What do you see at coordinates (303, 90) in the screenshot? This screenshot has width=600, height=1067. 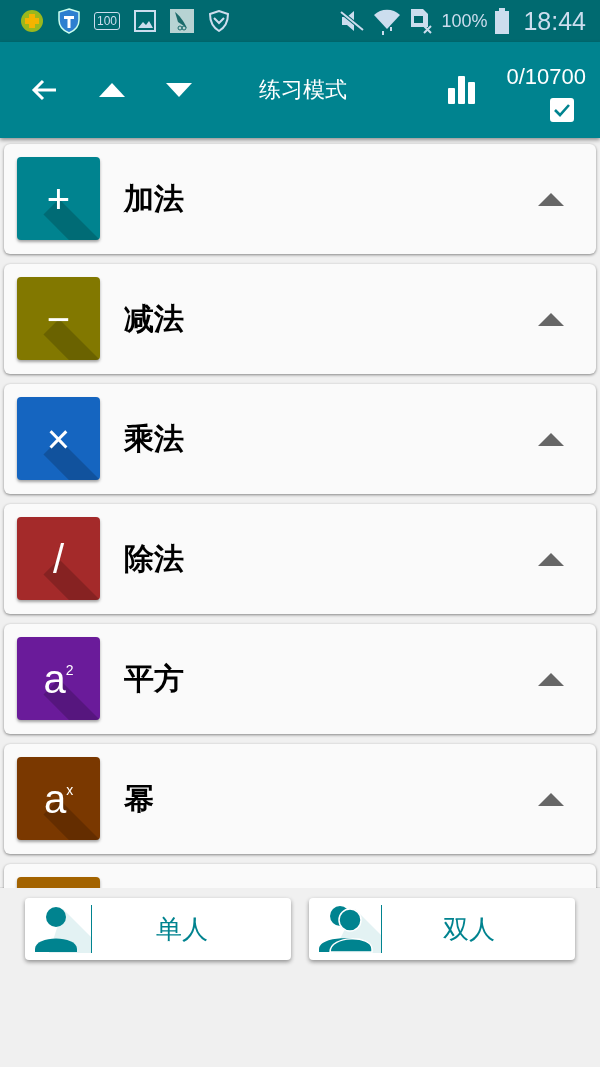 I see `toolbar-title: 练习模式` at bounding box center [303, 90].